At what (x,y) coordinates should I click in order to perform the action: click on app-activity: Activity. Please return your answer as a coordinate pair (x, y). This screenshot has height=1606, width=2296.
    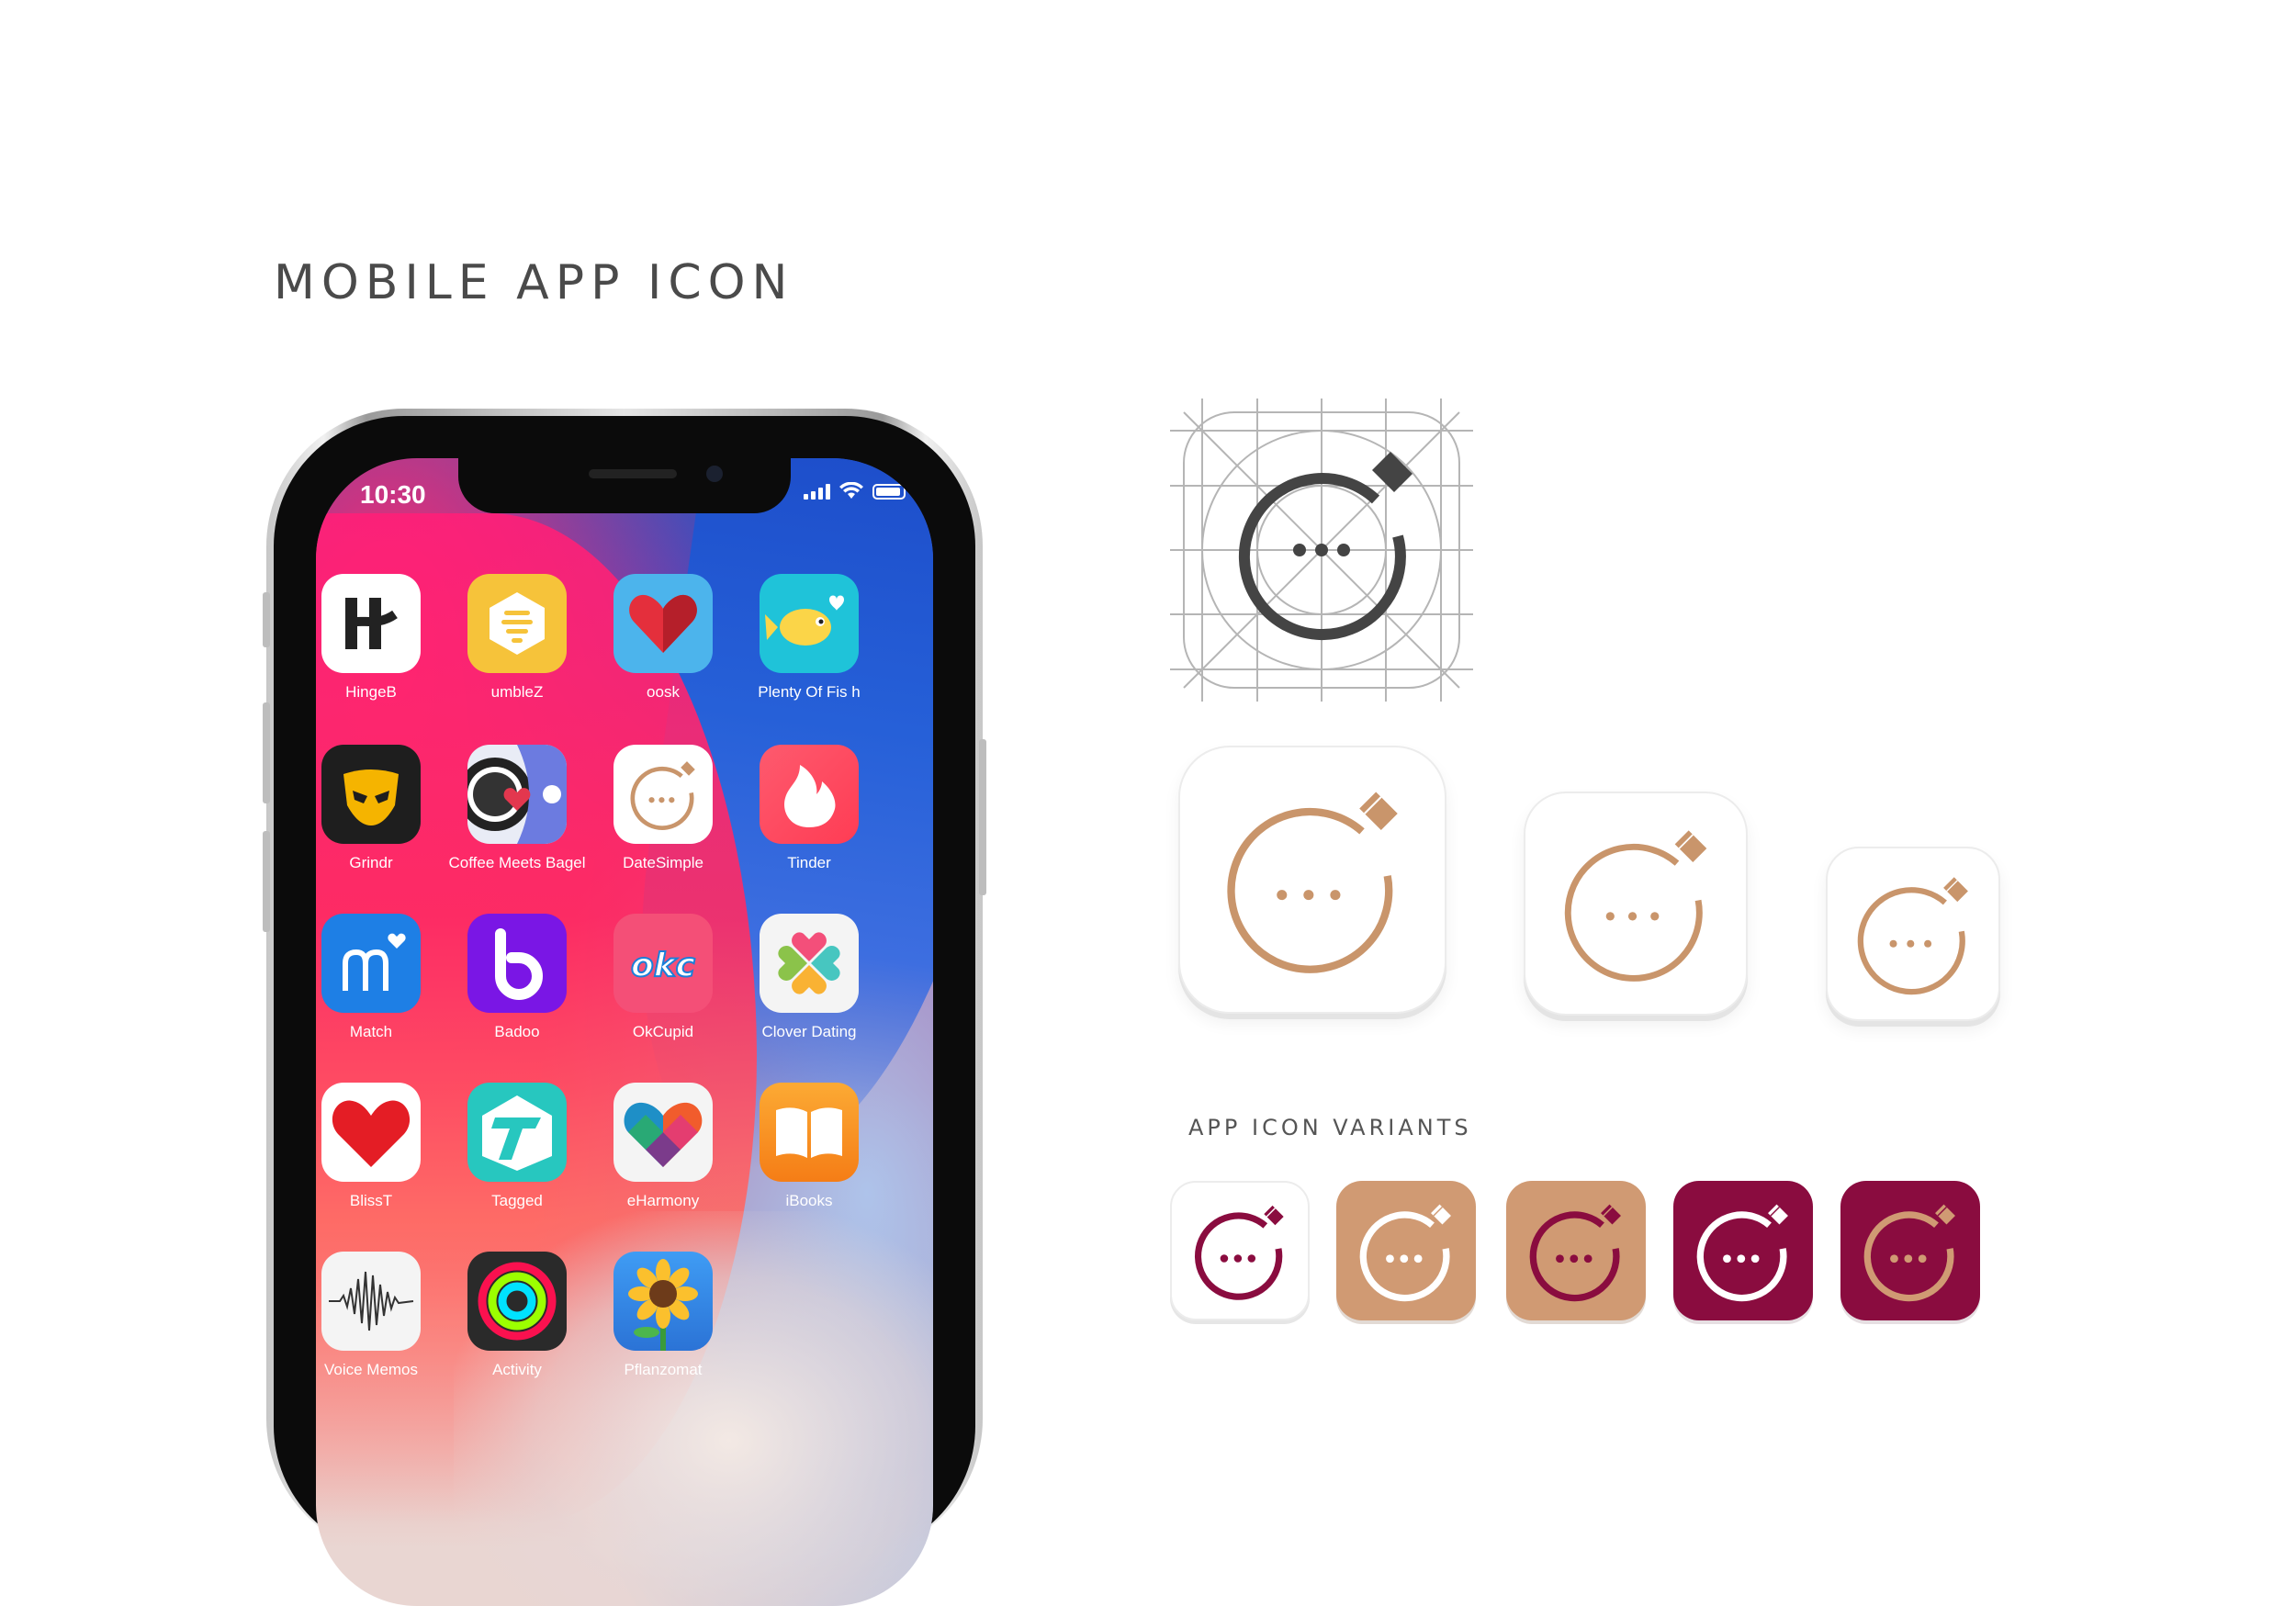
    Looking at the image, I should click on (518, 1315).